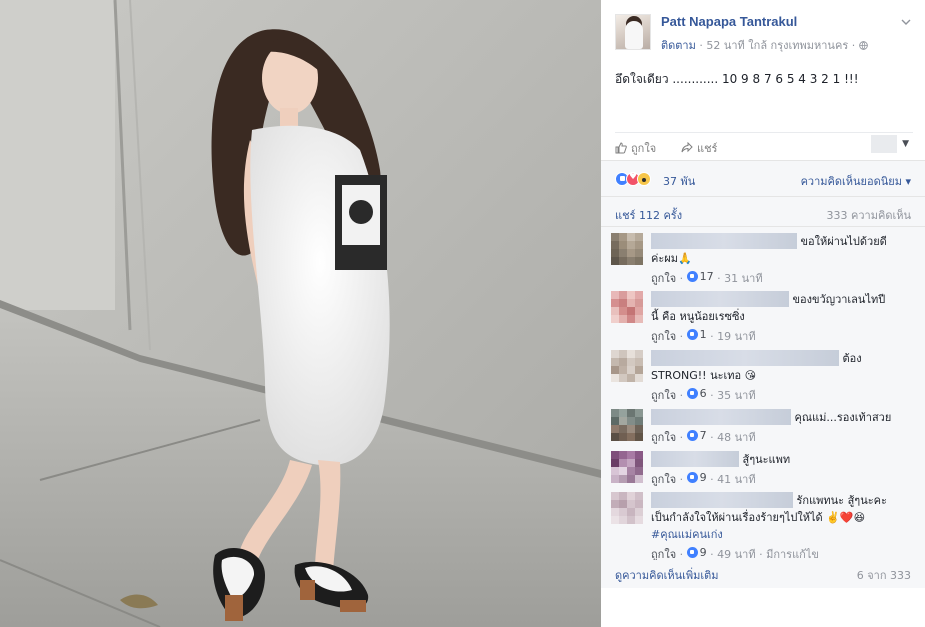 The height and width of the screenshot is (627, 925). Describe the element at coordinates (783, 469) in the screenshot. I see `comment-body: สู้ๆนะแพท ถูกใจ · 9 · 41 นาที` at that location.